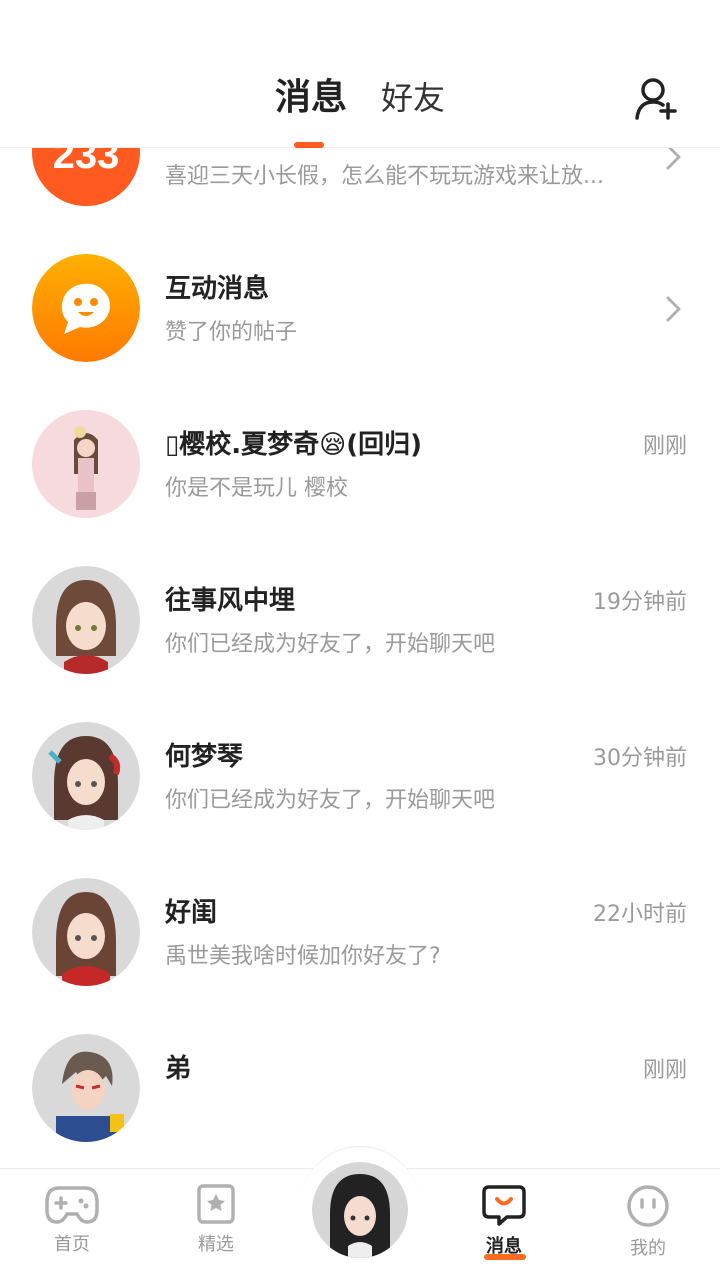  Describe the element at coordinates (294, 445) in the screenshot. I see `conversation-title: ▯樱校.夏梦奇😪(回归)` at that location.